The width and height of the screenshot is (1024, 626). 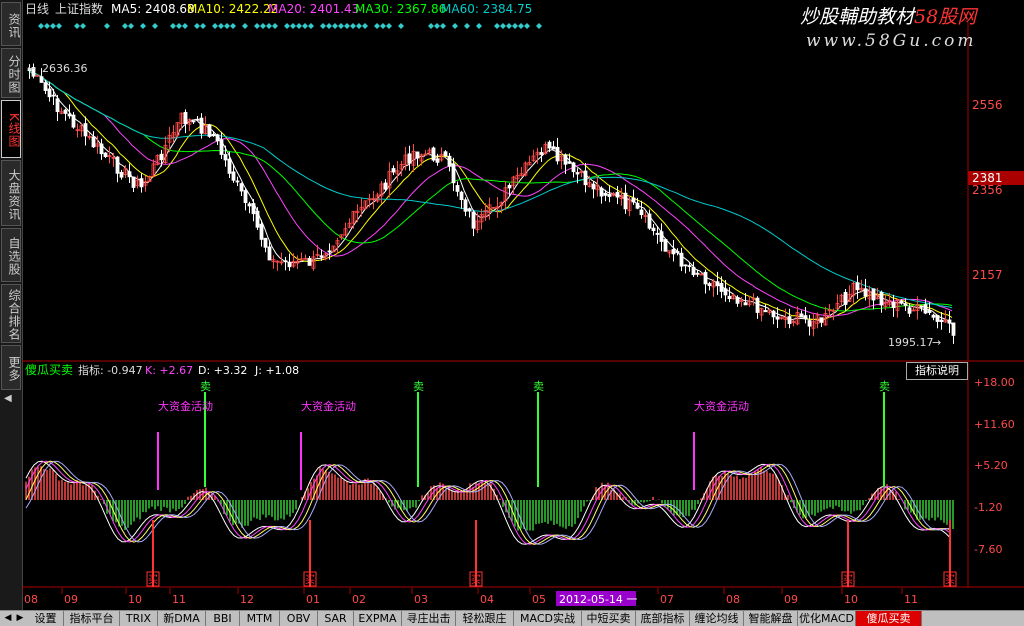 What do you see at coordinates (486, 9) in the screenshot?
I see `ma60-value: MA60: 2384.75` at bounding box center [486, 9].